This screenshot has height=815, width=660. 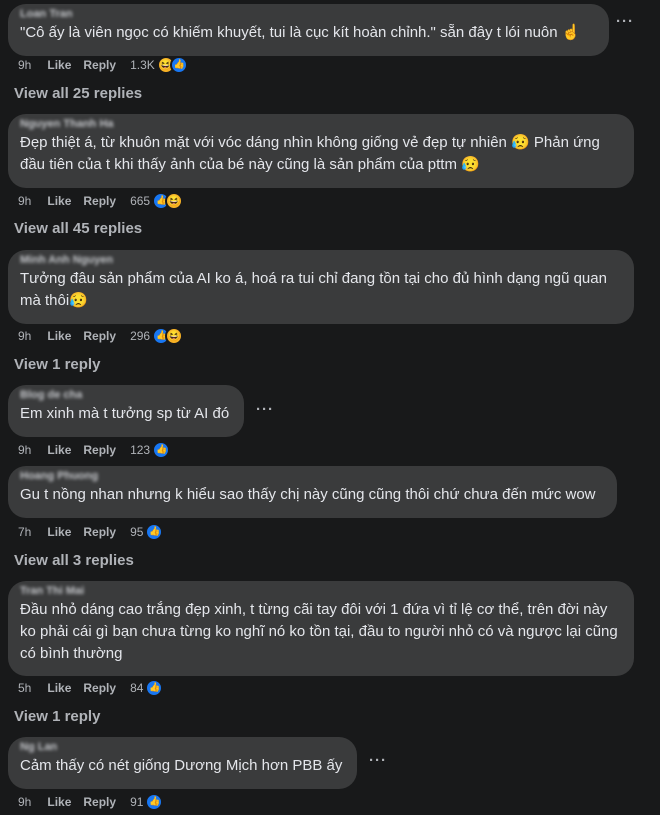 What do you see at coordinates (321, 591) in the screenshot?
I see `commenter-name: Tran Thi Mai` at bounding box center [321, 591].